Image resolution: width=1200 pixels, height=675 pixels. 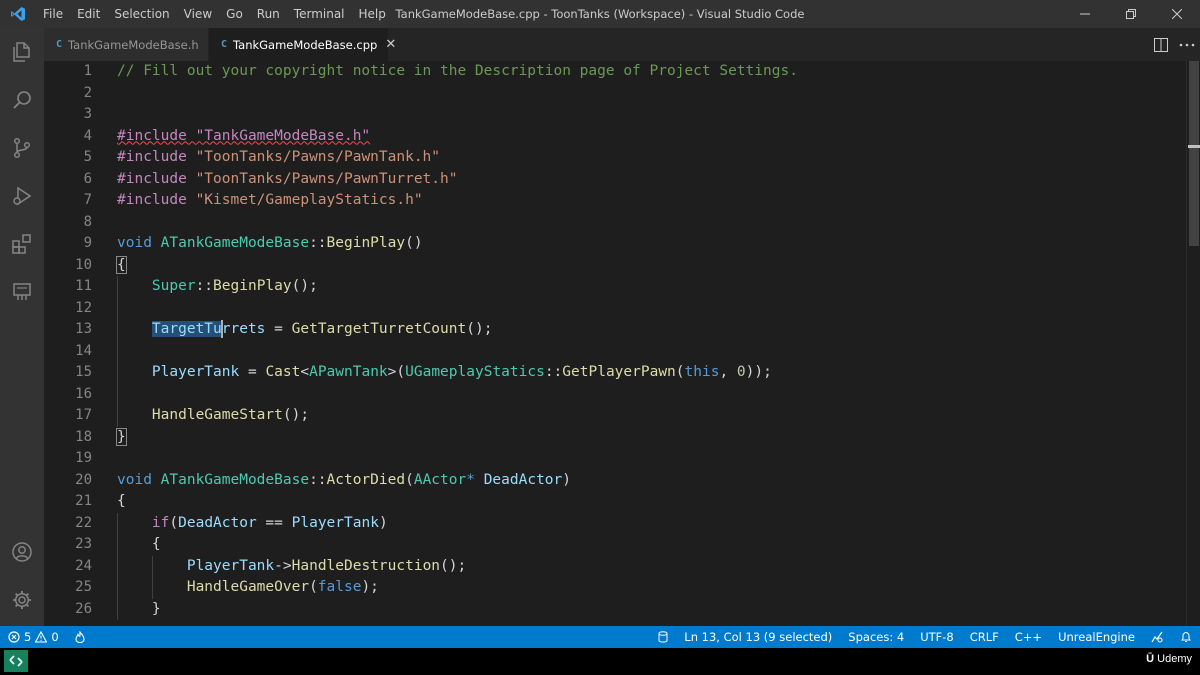 What do you see at coordinates (234, 14) in the screenshot?
I see `menu-go: Go` at bounding box center [234, 14].